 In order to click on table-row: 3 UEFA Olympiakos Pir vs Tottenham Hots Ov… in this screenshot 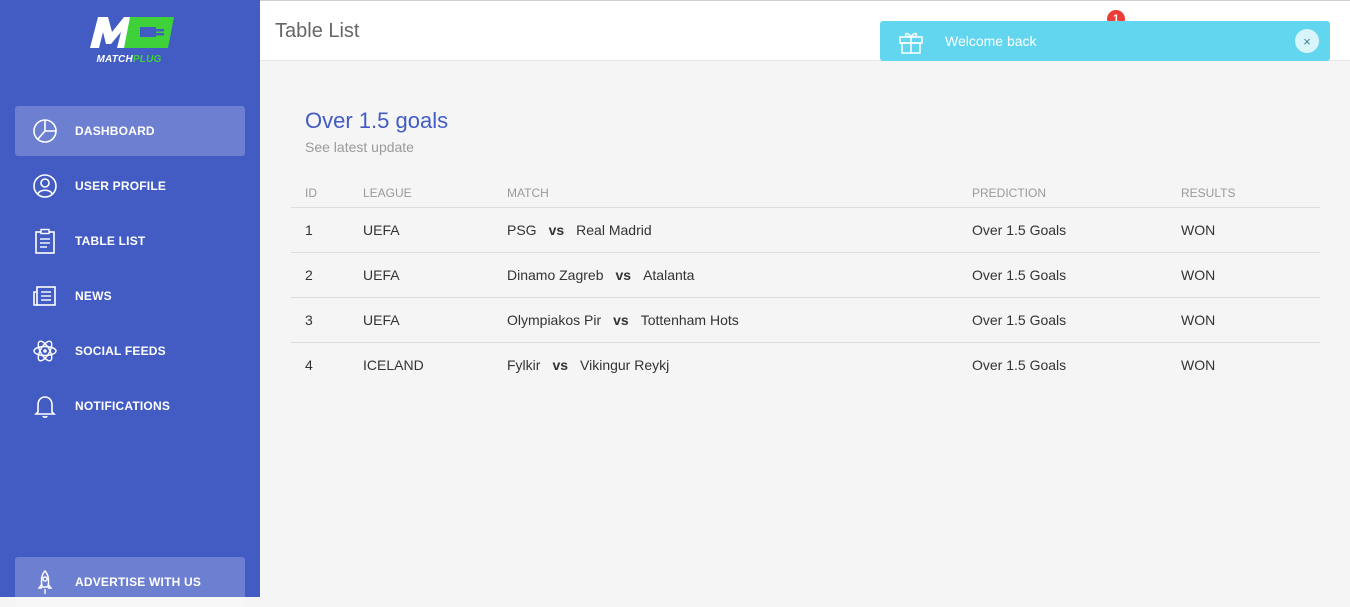, I will do `click(805, 320)`.